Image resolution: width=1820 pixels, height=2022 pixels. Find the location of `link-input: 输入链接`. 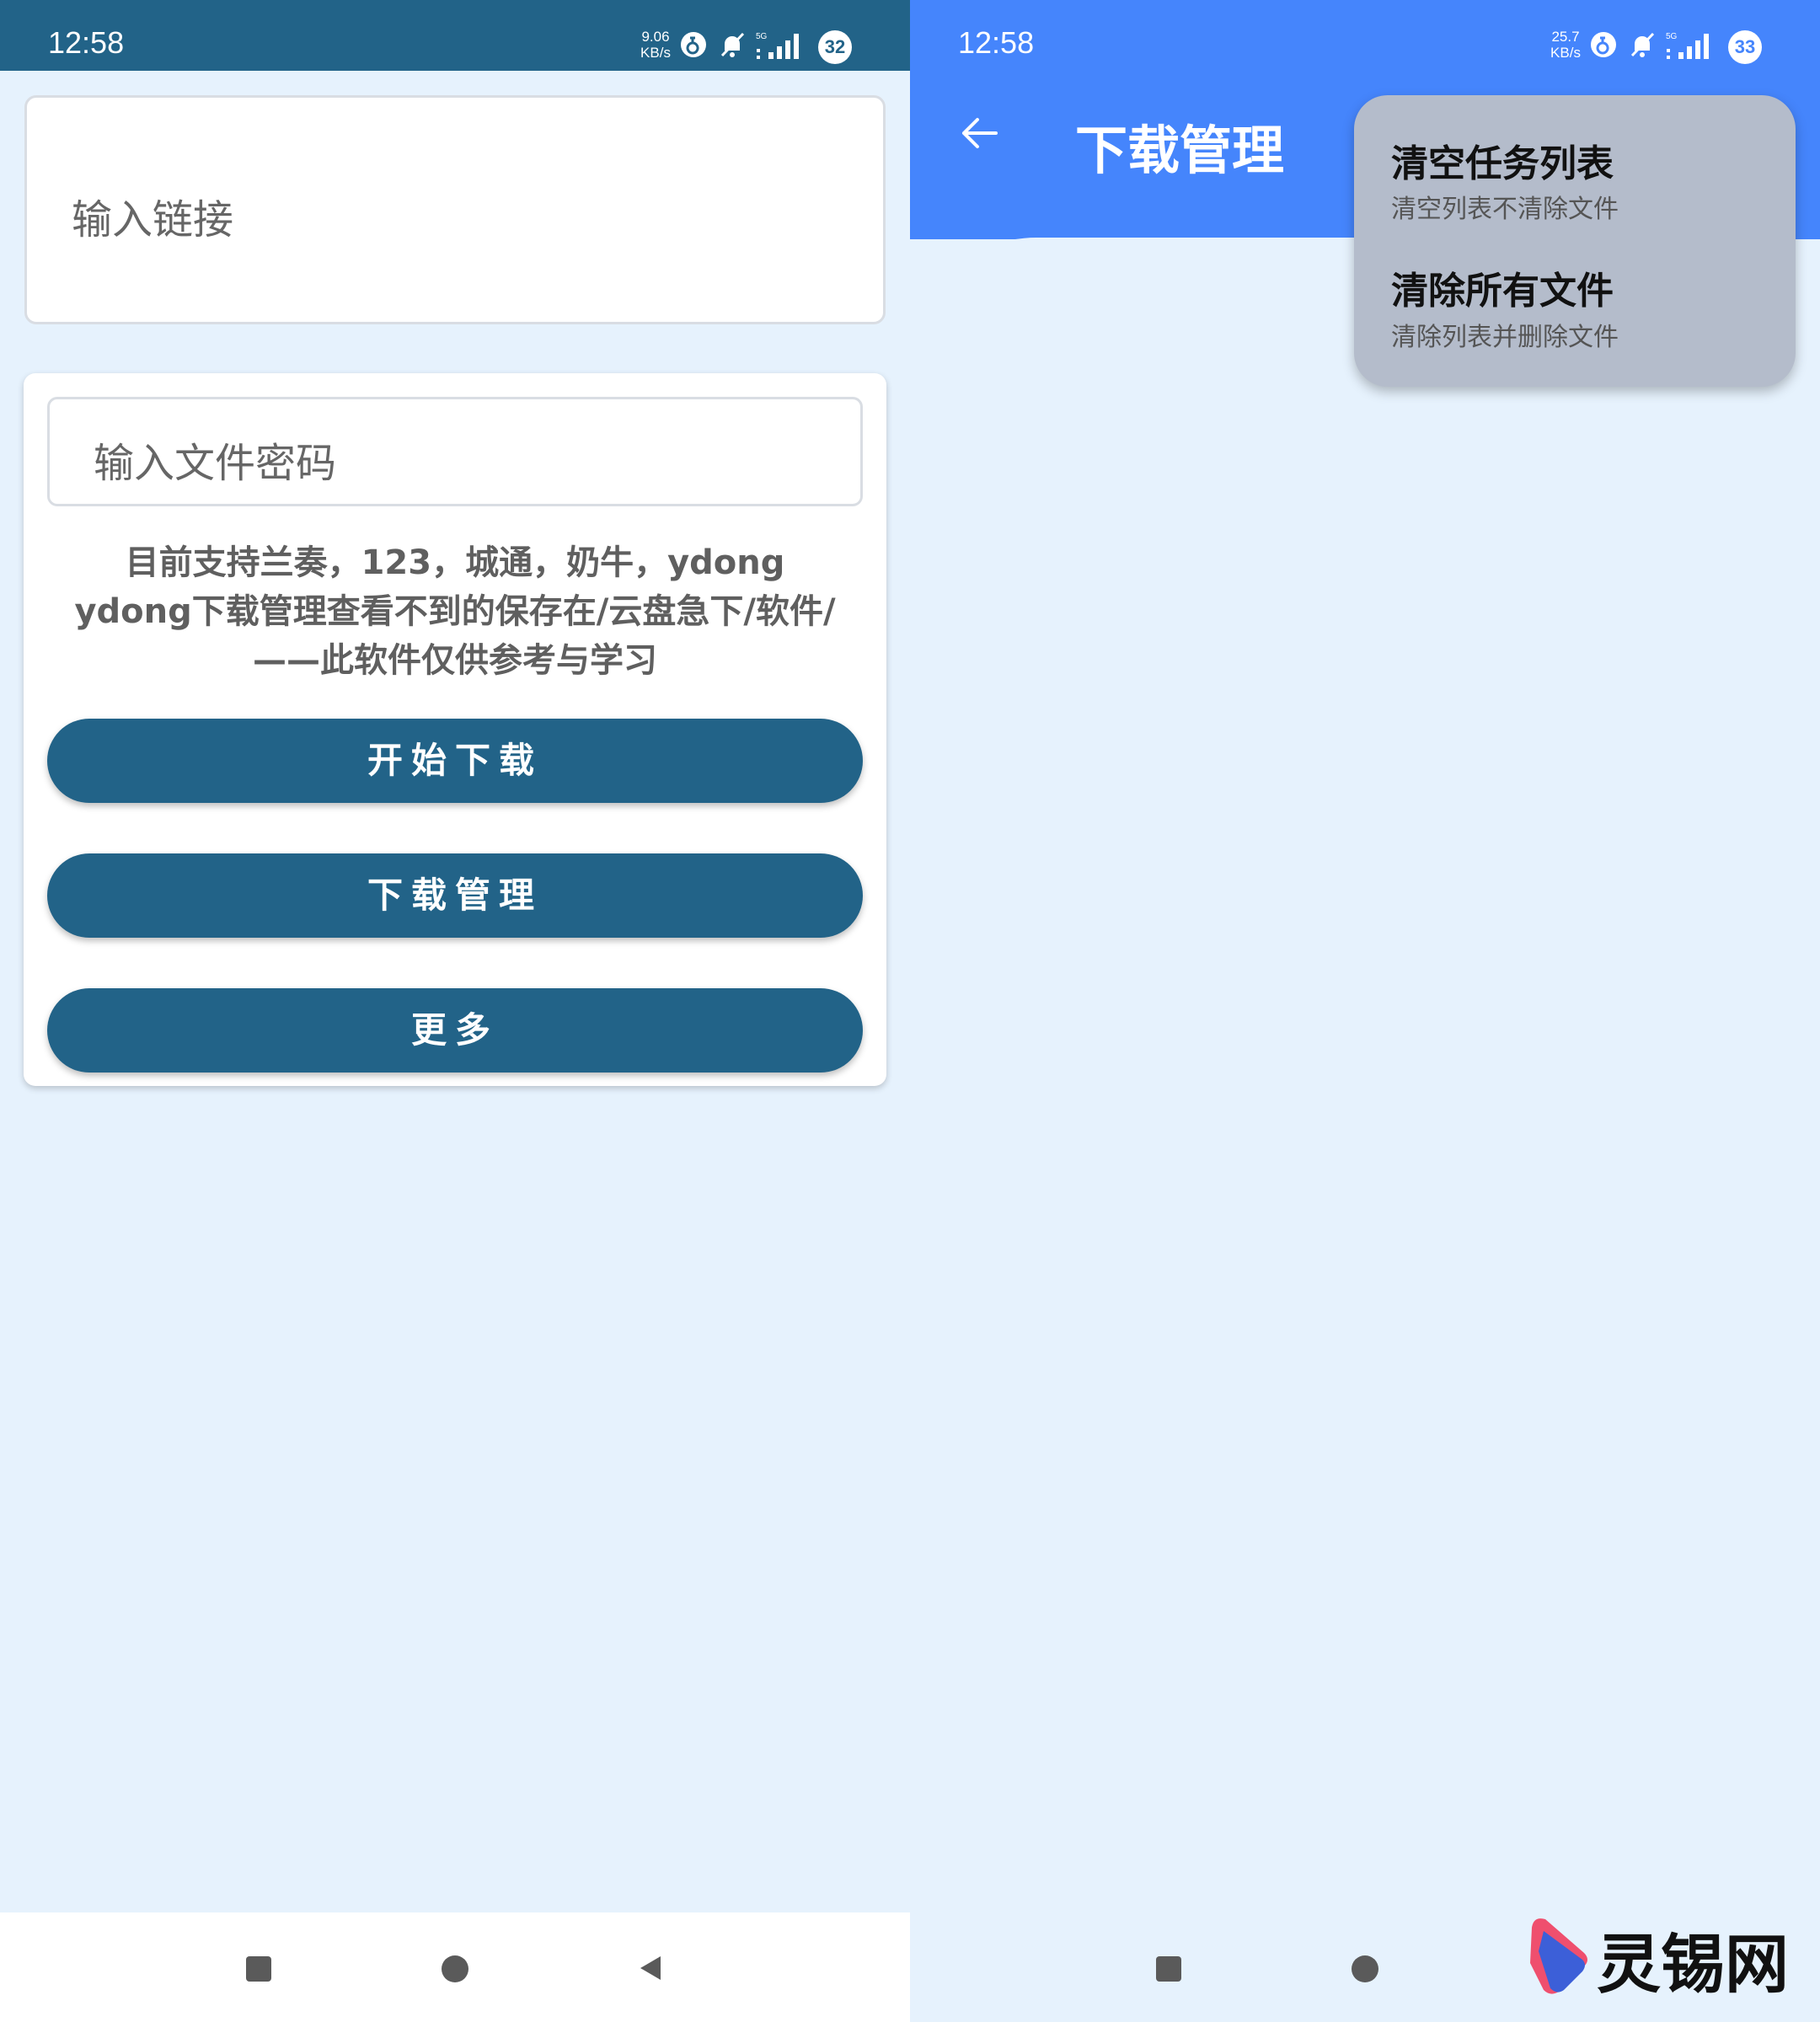

link-input: 输入链接 is located at coordinates (455, 209).